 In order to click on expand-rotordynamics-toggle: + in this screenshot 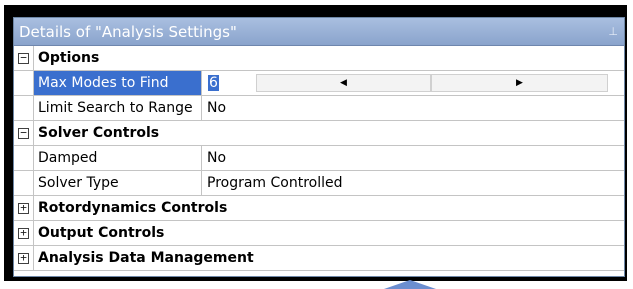, I will do `click(24, 208)`.